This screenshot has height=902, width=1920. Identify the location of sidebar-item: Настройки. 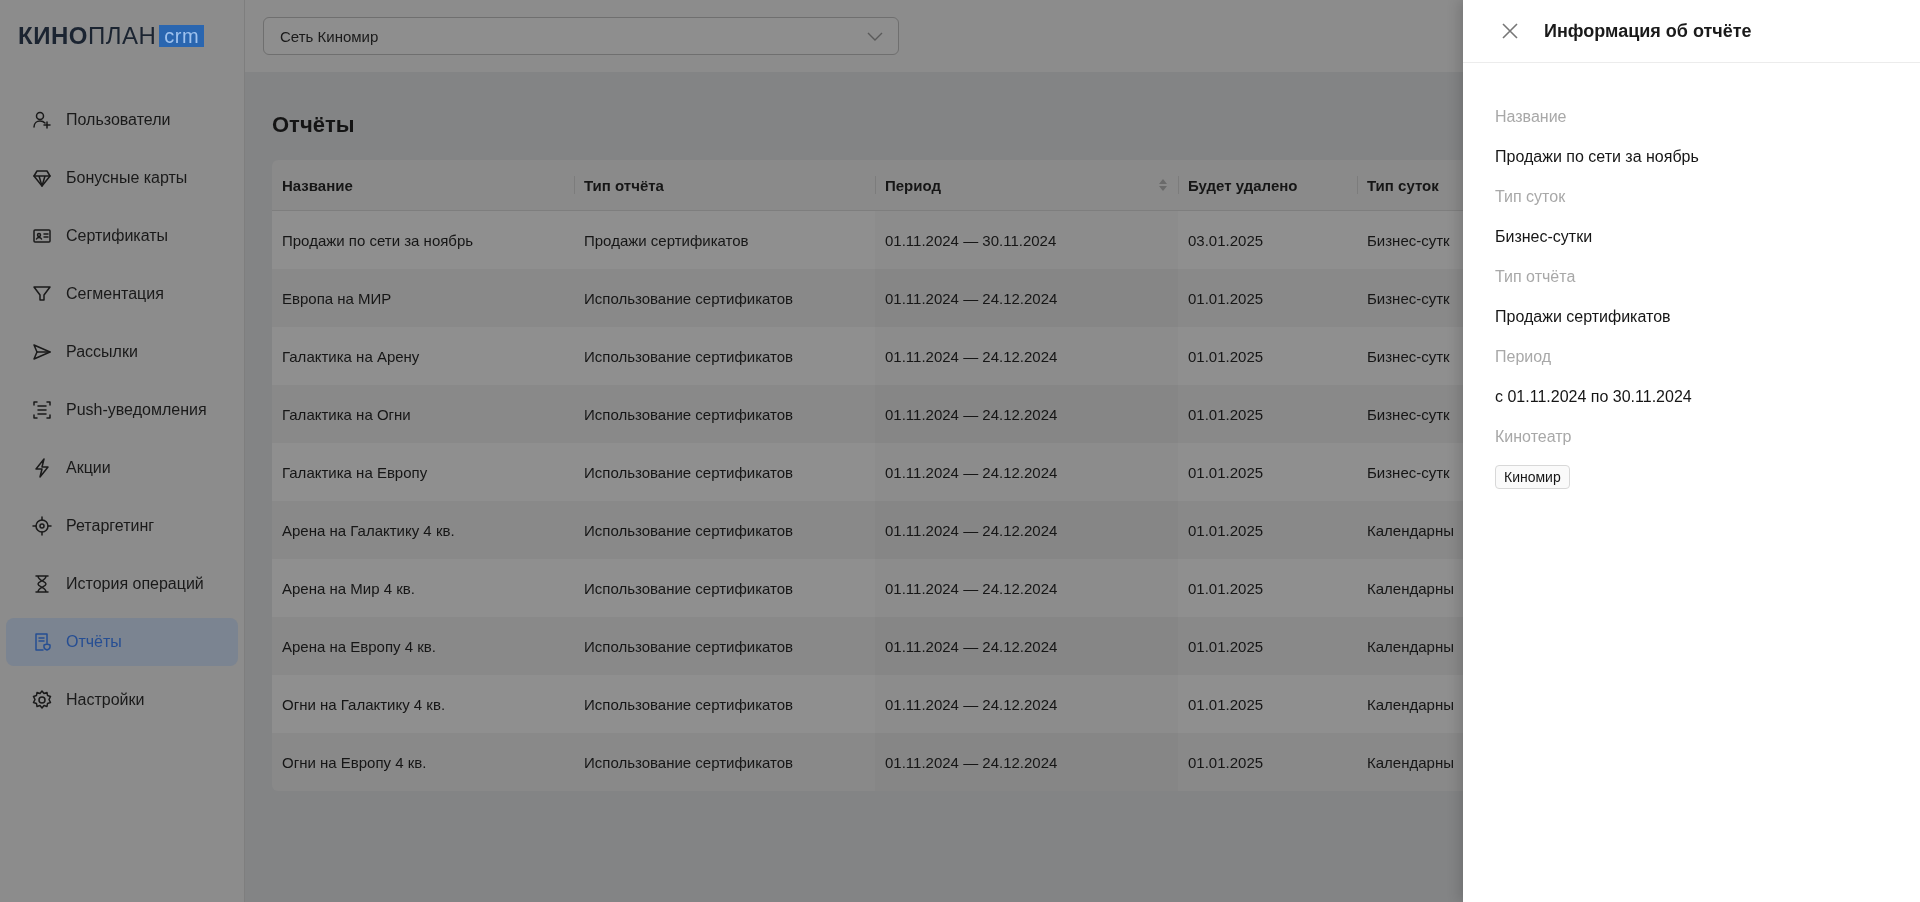
(122, 700).